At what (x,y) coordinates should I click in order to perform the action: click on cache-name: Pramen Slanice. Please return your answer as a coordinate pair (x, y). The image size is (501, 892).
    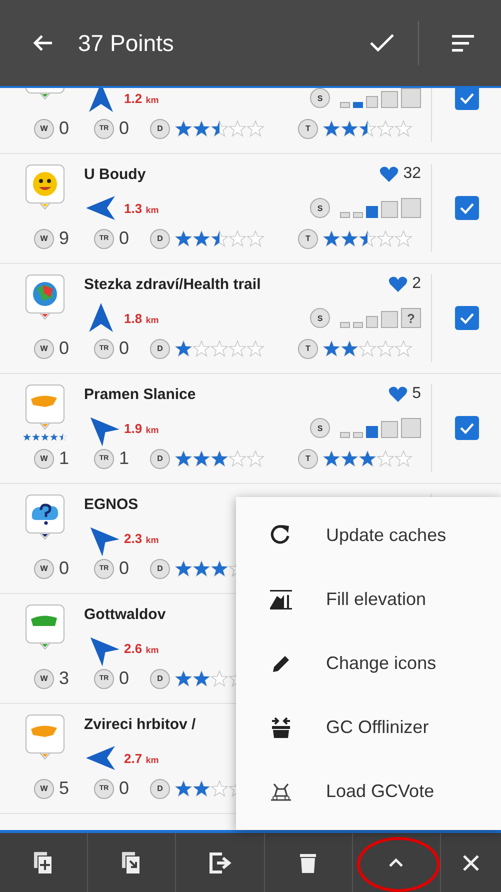
    Looking at the image, I should click on (140, 394).